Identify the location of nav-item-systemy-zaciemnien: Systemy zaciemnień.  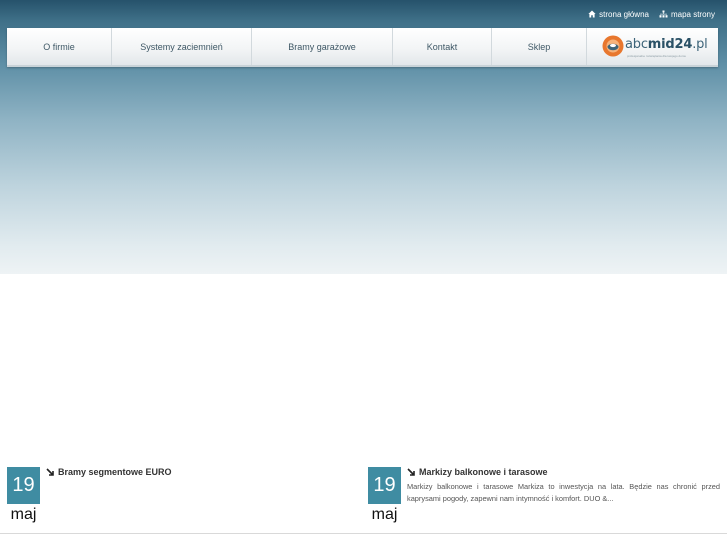
(182, 46).